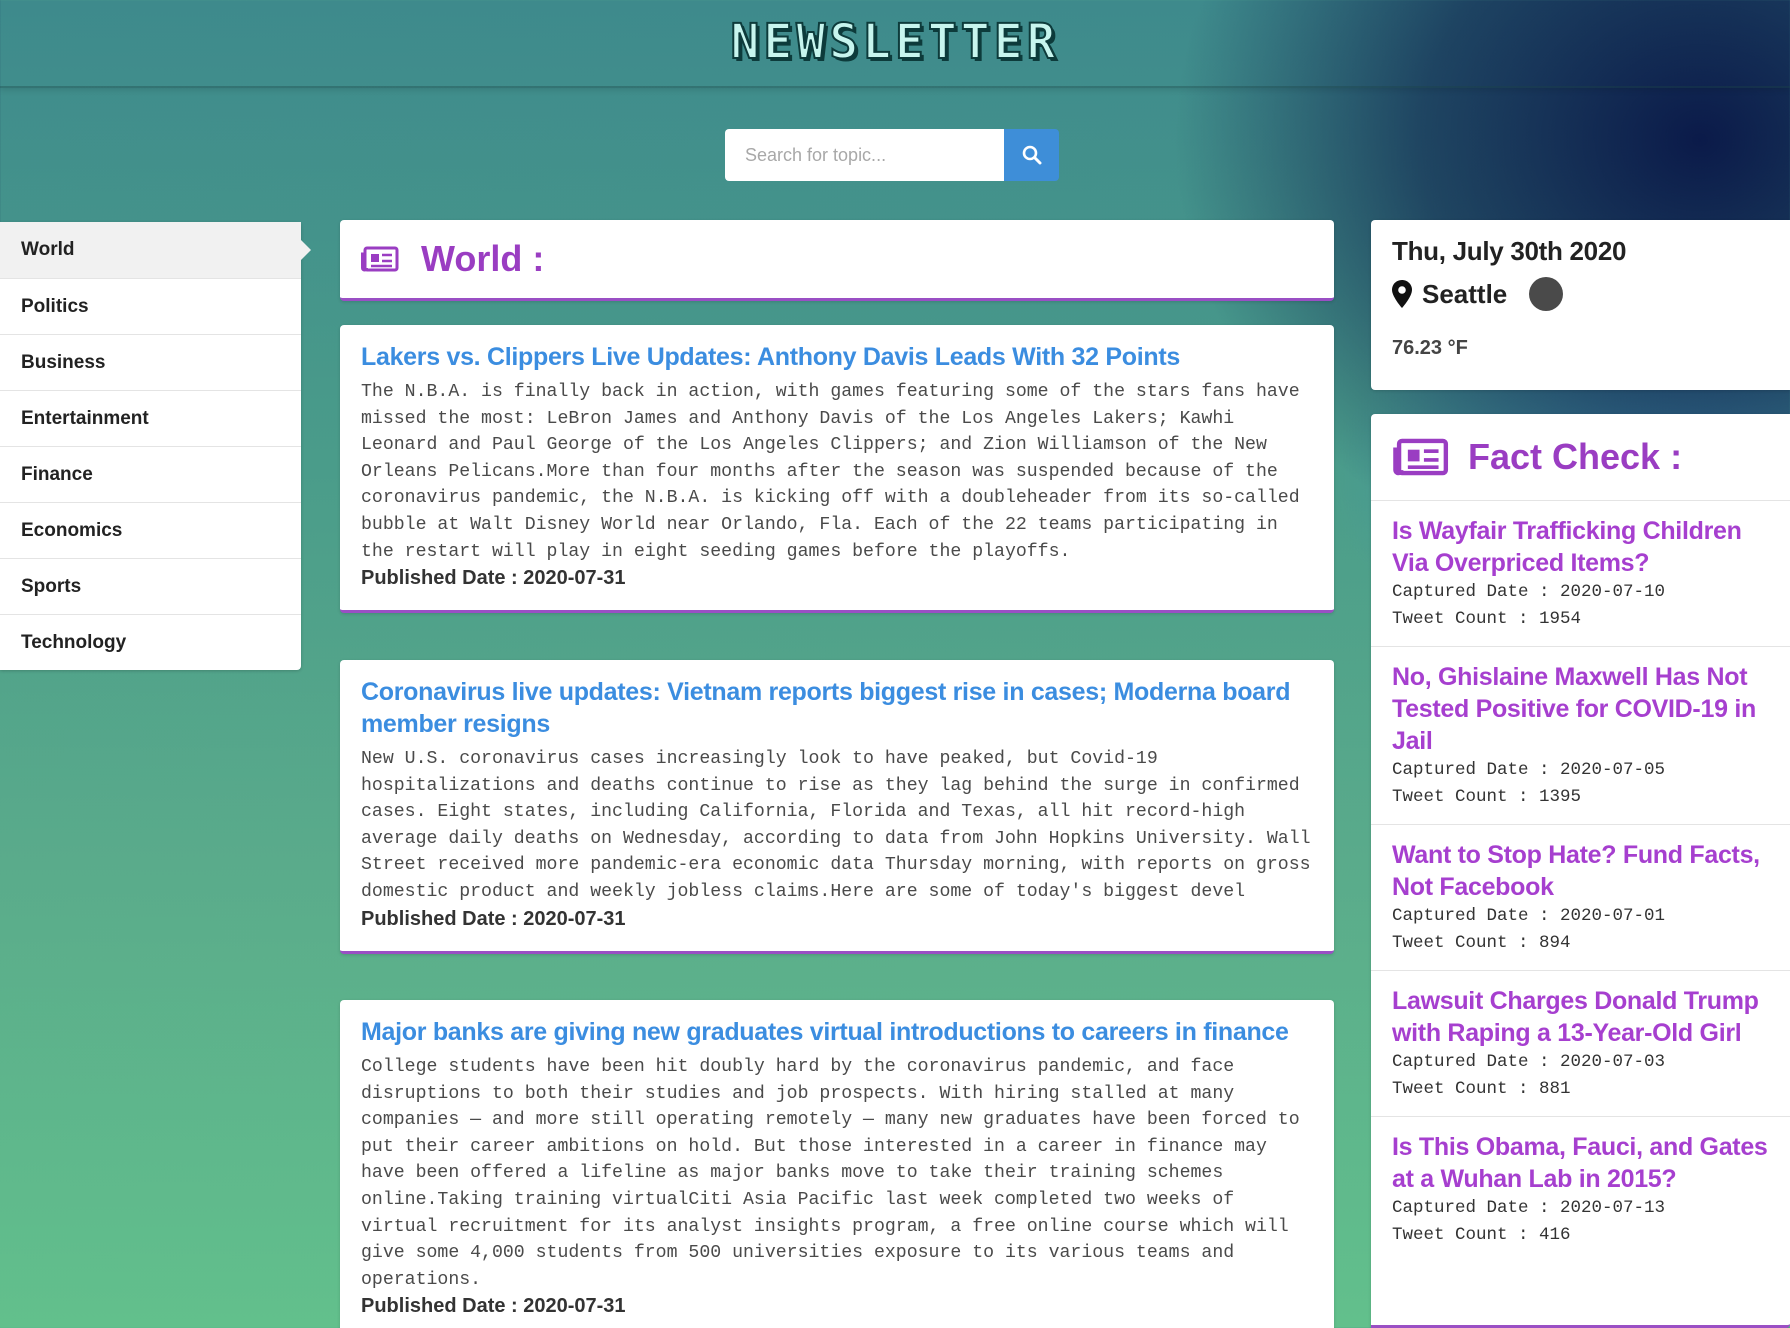  What do you see at coordinates (1487, 796) in the screenshot?
I see `tweet-count: Tweet Count : 1395` at bounding box center [1487, 796].